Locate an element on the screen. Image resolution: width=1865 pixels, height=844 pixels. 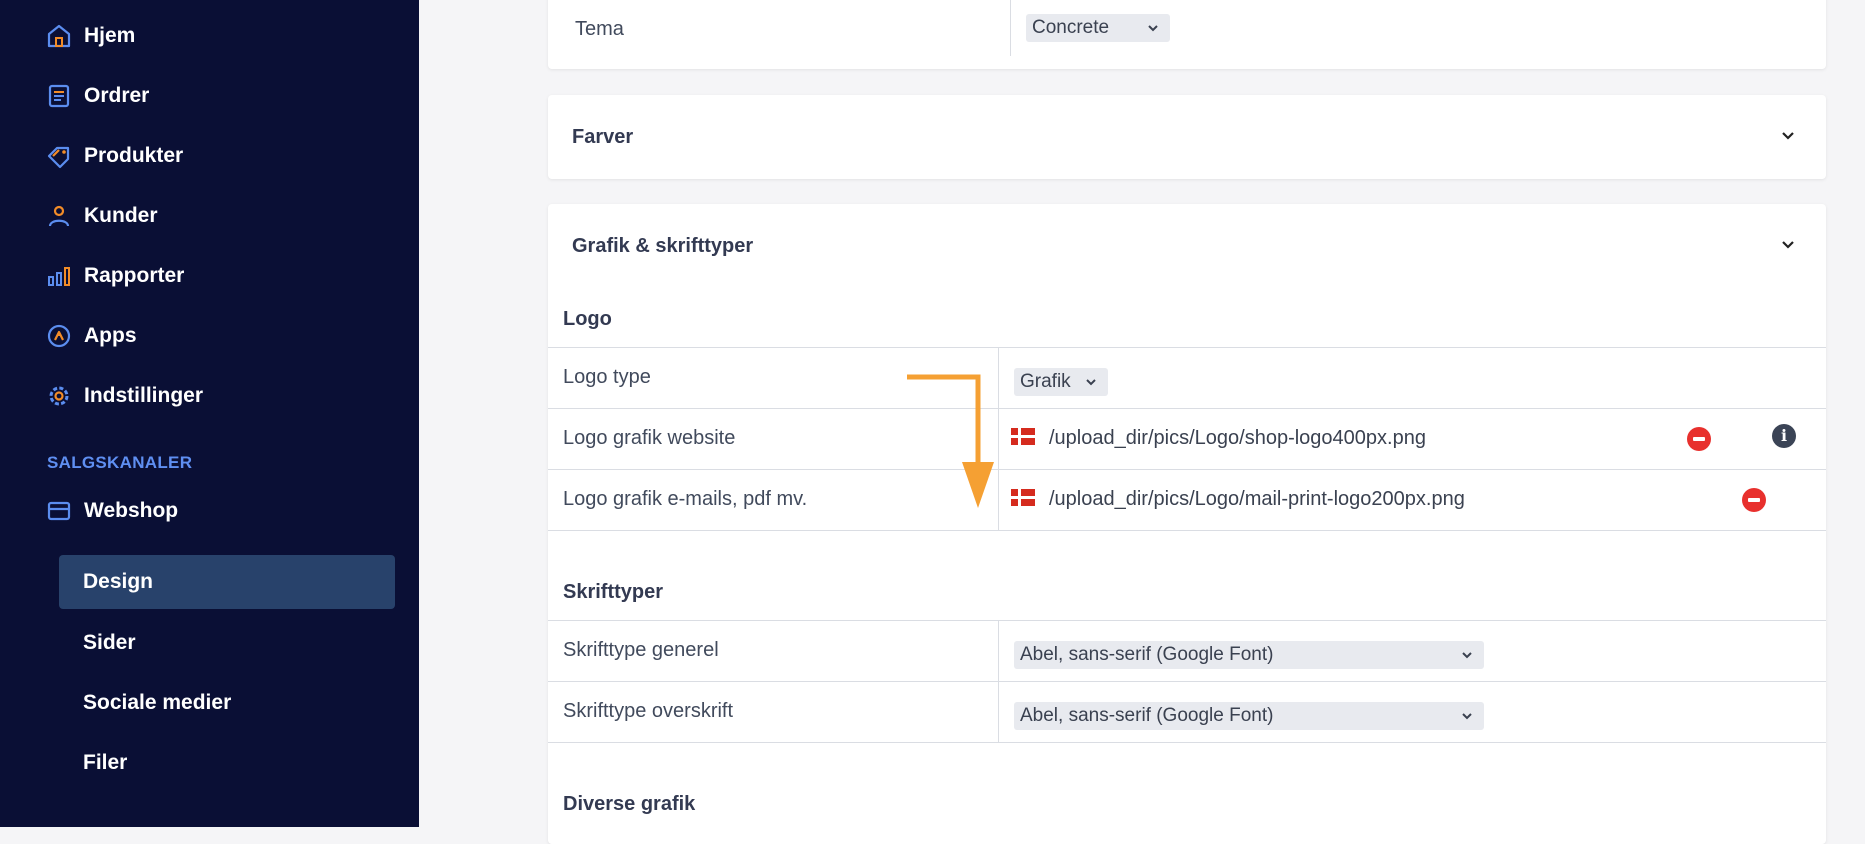
sidebar-subitem-label: Sider is located at coordinates (109, 642).